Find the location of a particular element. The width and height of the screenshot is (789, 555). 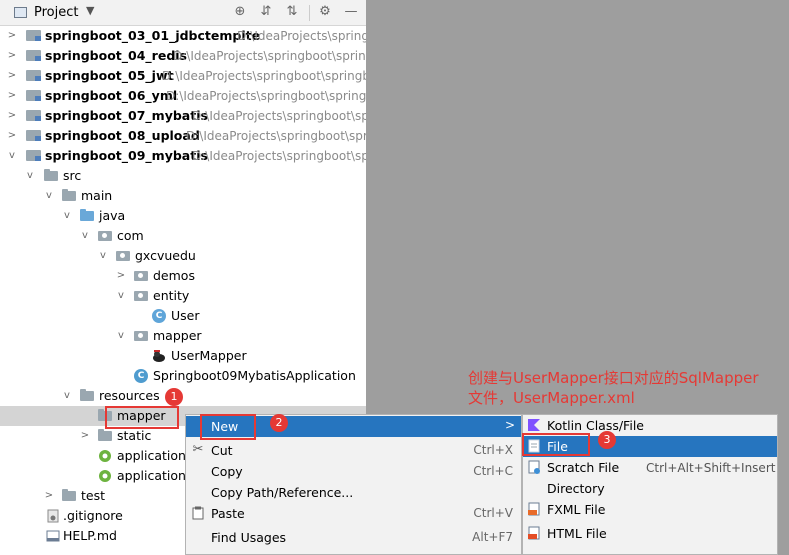

annotation-box-file is located at coordinates (556, 444).